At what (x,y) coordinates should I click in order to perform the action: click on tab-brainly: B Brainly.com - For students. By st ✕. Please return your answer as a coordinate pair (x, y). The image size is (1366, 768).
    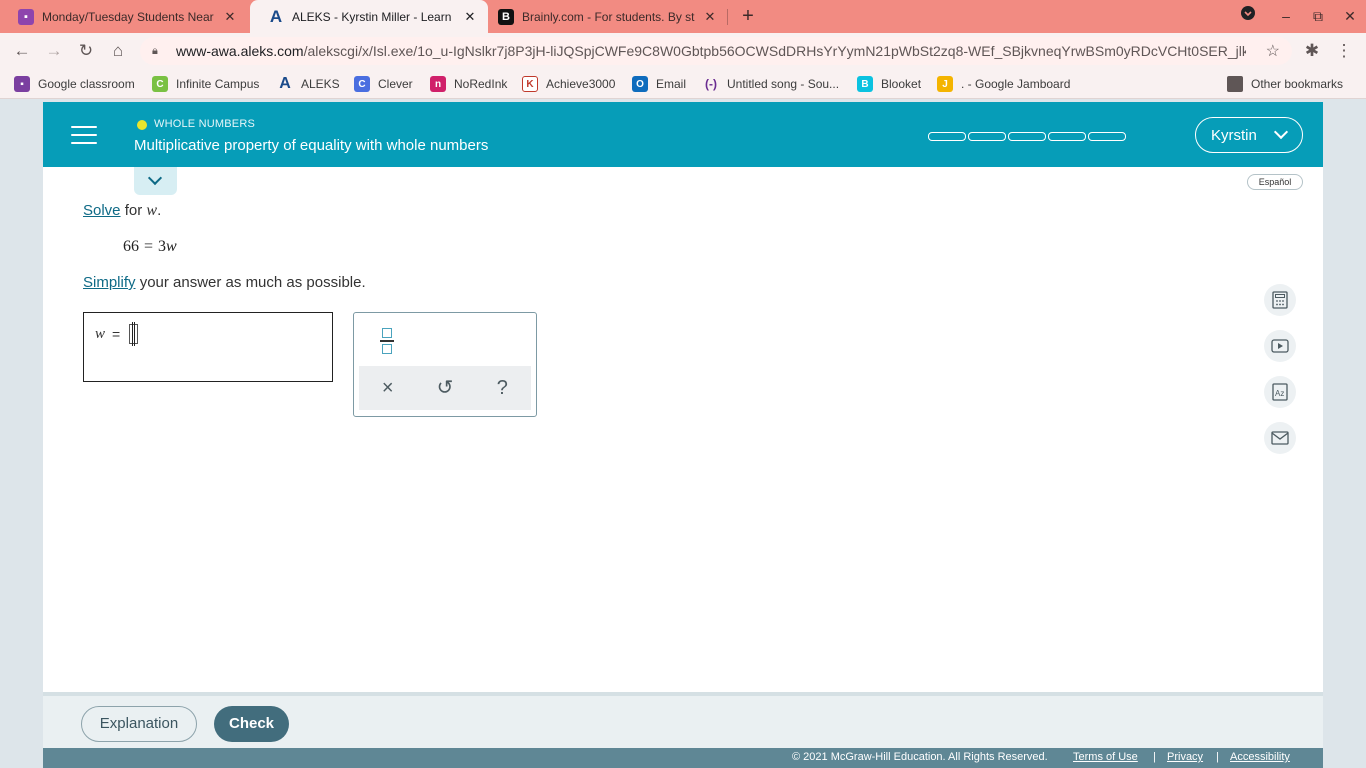
    Looking at the image, I should click on (608, 16).